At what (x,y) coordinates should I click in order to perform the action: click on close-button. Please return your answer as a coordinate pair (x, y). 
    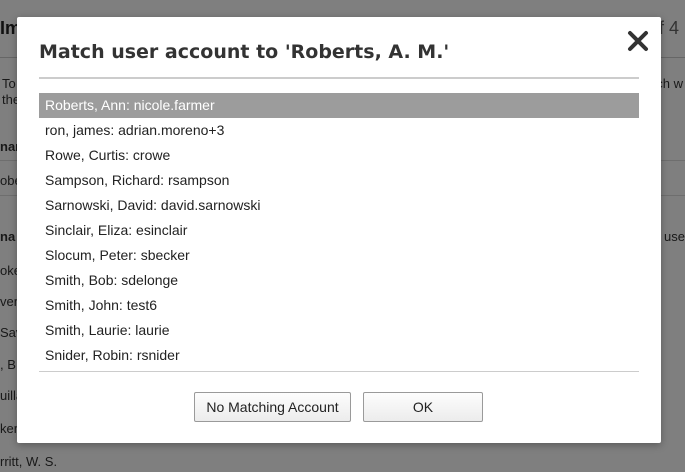
    Looking at the image, I should click on (638, 41).